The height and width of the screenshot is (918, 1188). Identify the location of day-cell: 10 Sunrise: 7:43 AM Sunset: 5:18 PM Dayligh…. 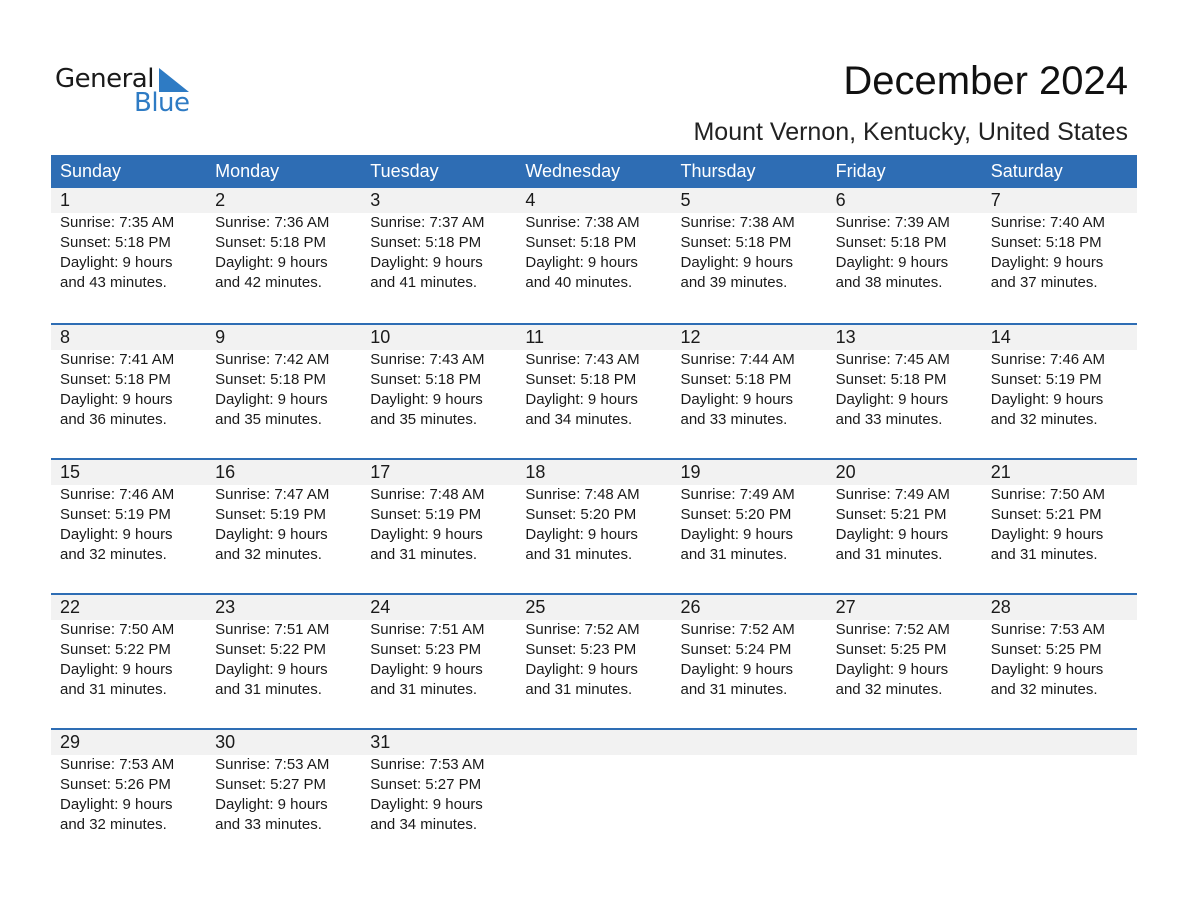
(438, 377).